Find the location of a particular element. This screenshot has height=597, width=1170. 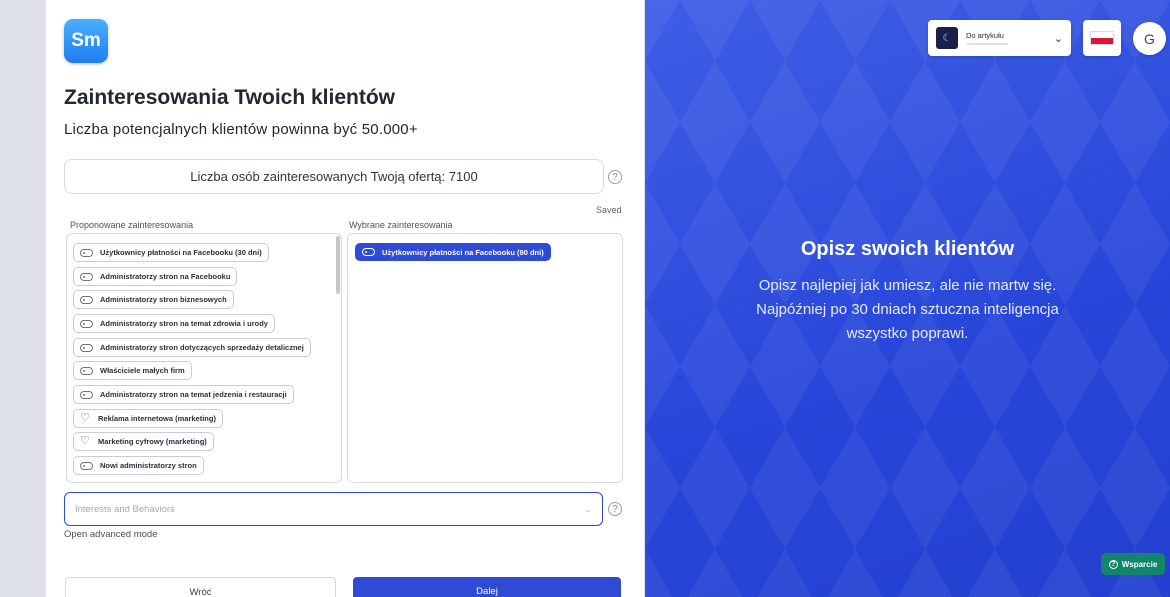

interest-chip: Administratorzy stron na Facebooku is located at coordinates (155, 276).